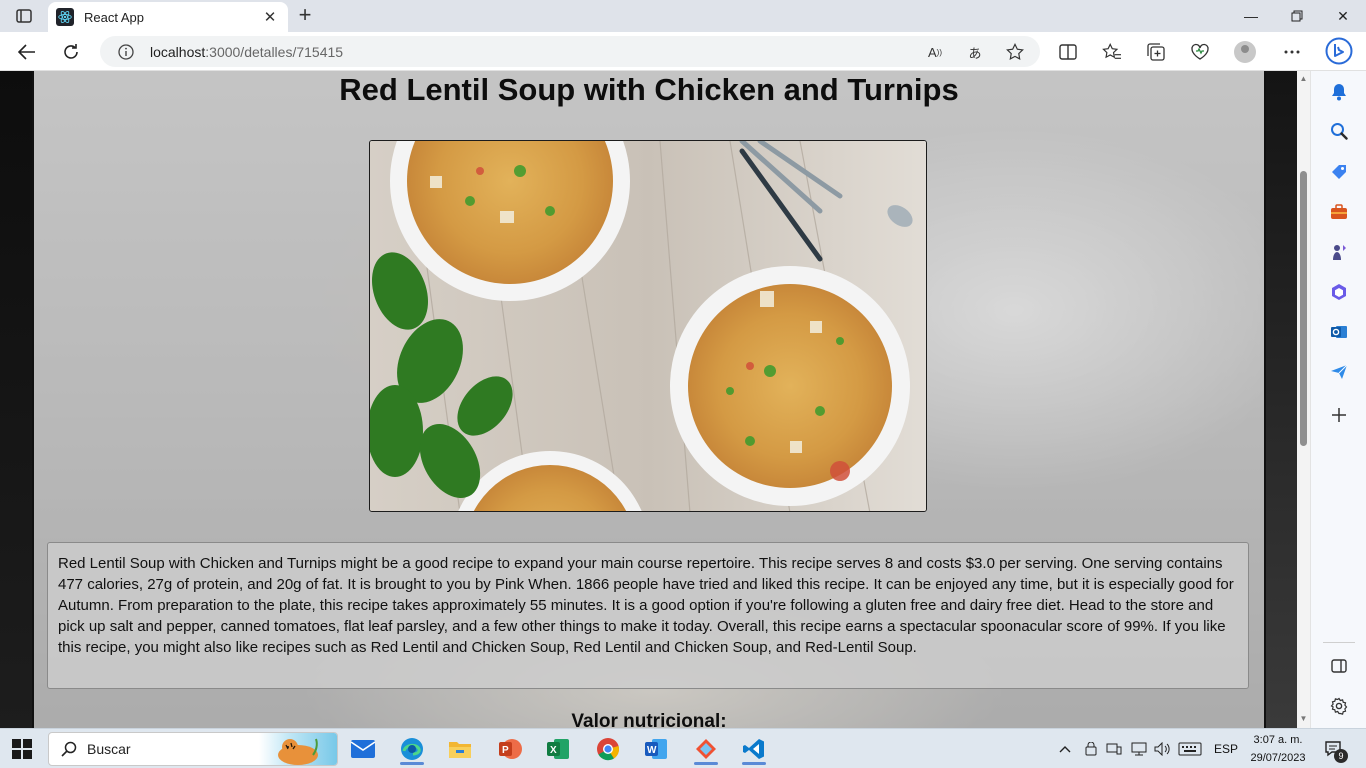 The width and height of the screenshot is (1366, 768). Describe the element at coordinates (178, 51) in the screenshot. I see `url-host: localhost` at that location.